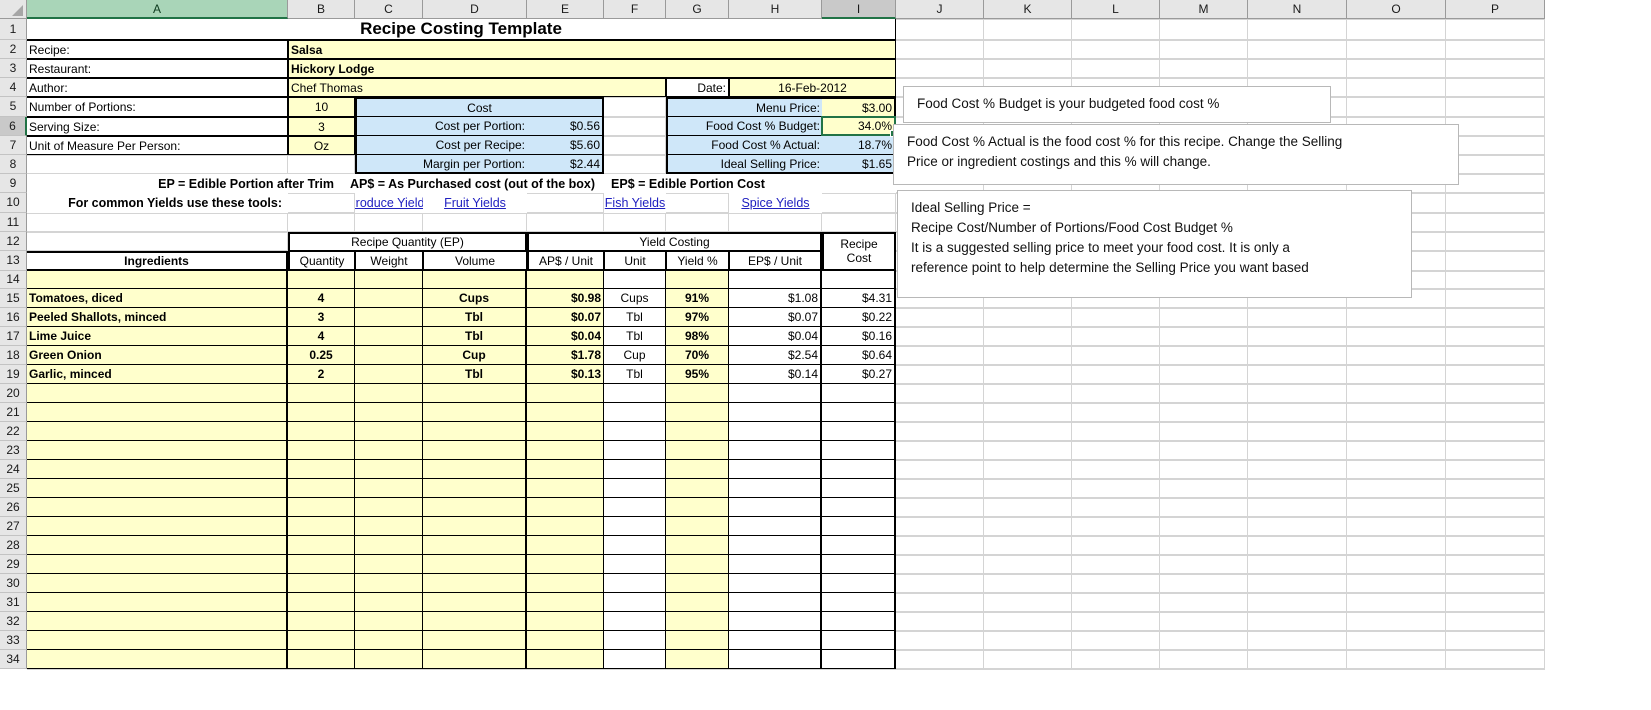 The height and width of the screenshot is (710, 1651). What do you see at coordinates (321, 374) in the screenshot?
I see `table-cell-B19: 2` at bounding box center [321, 374].